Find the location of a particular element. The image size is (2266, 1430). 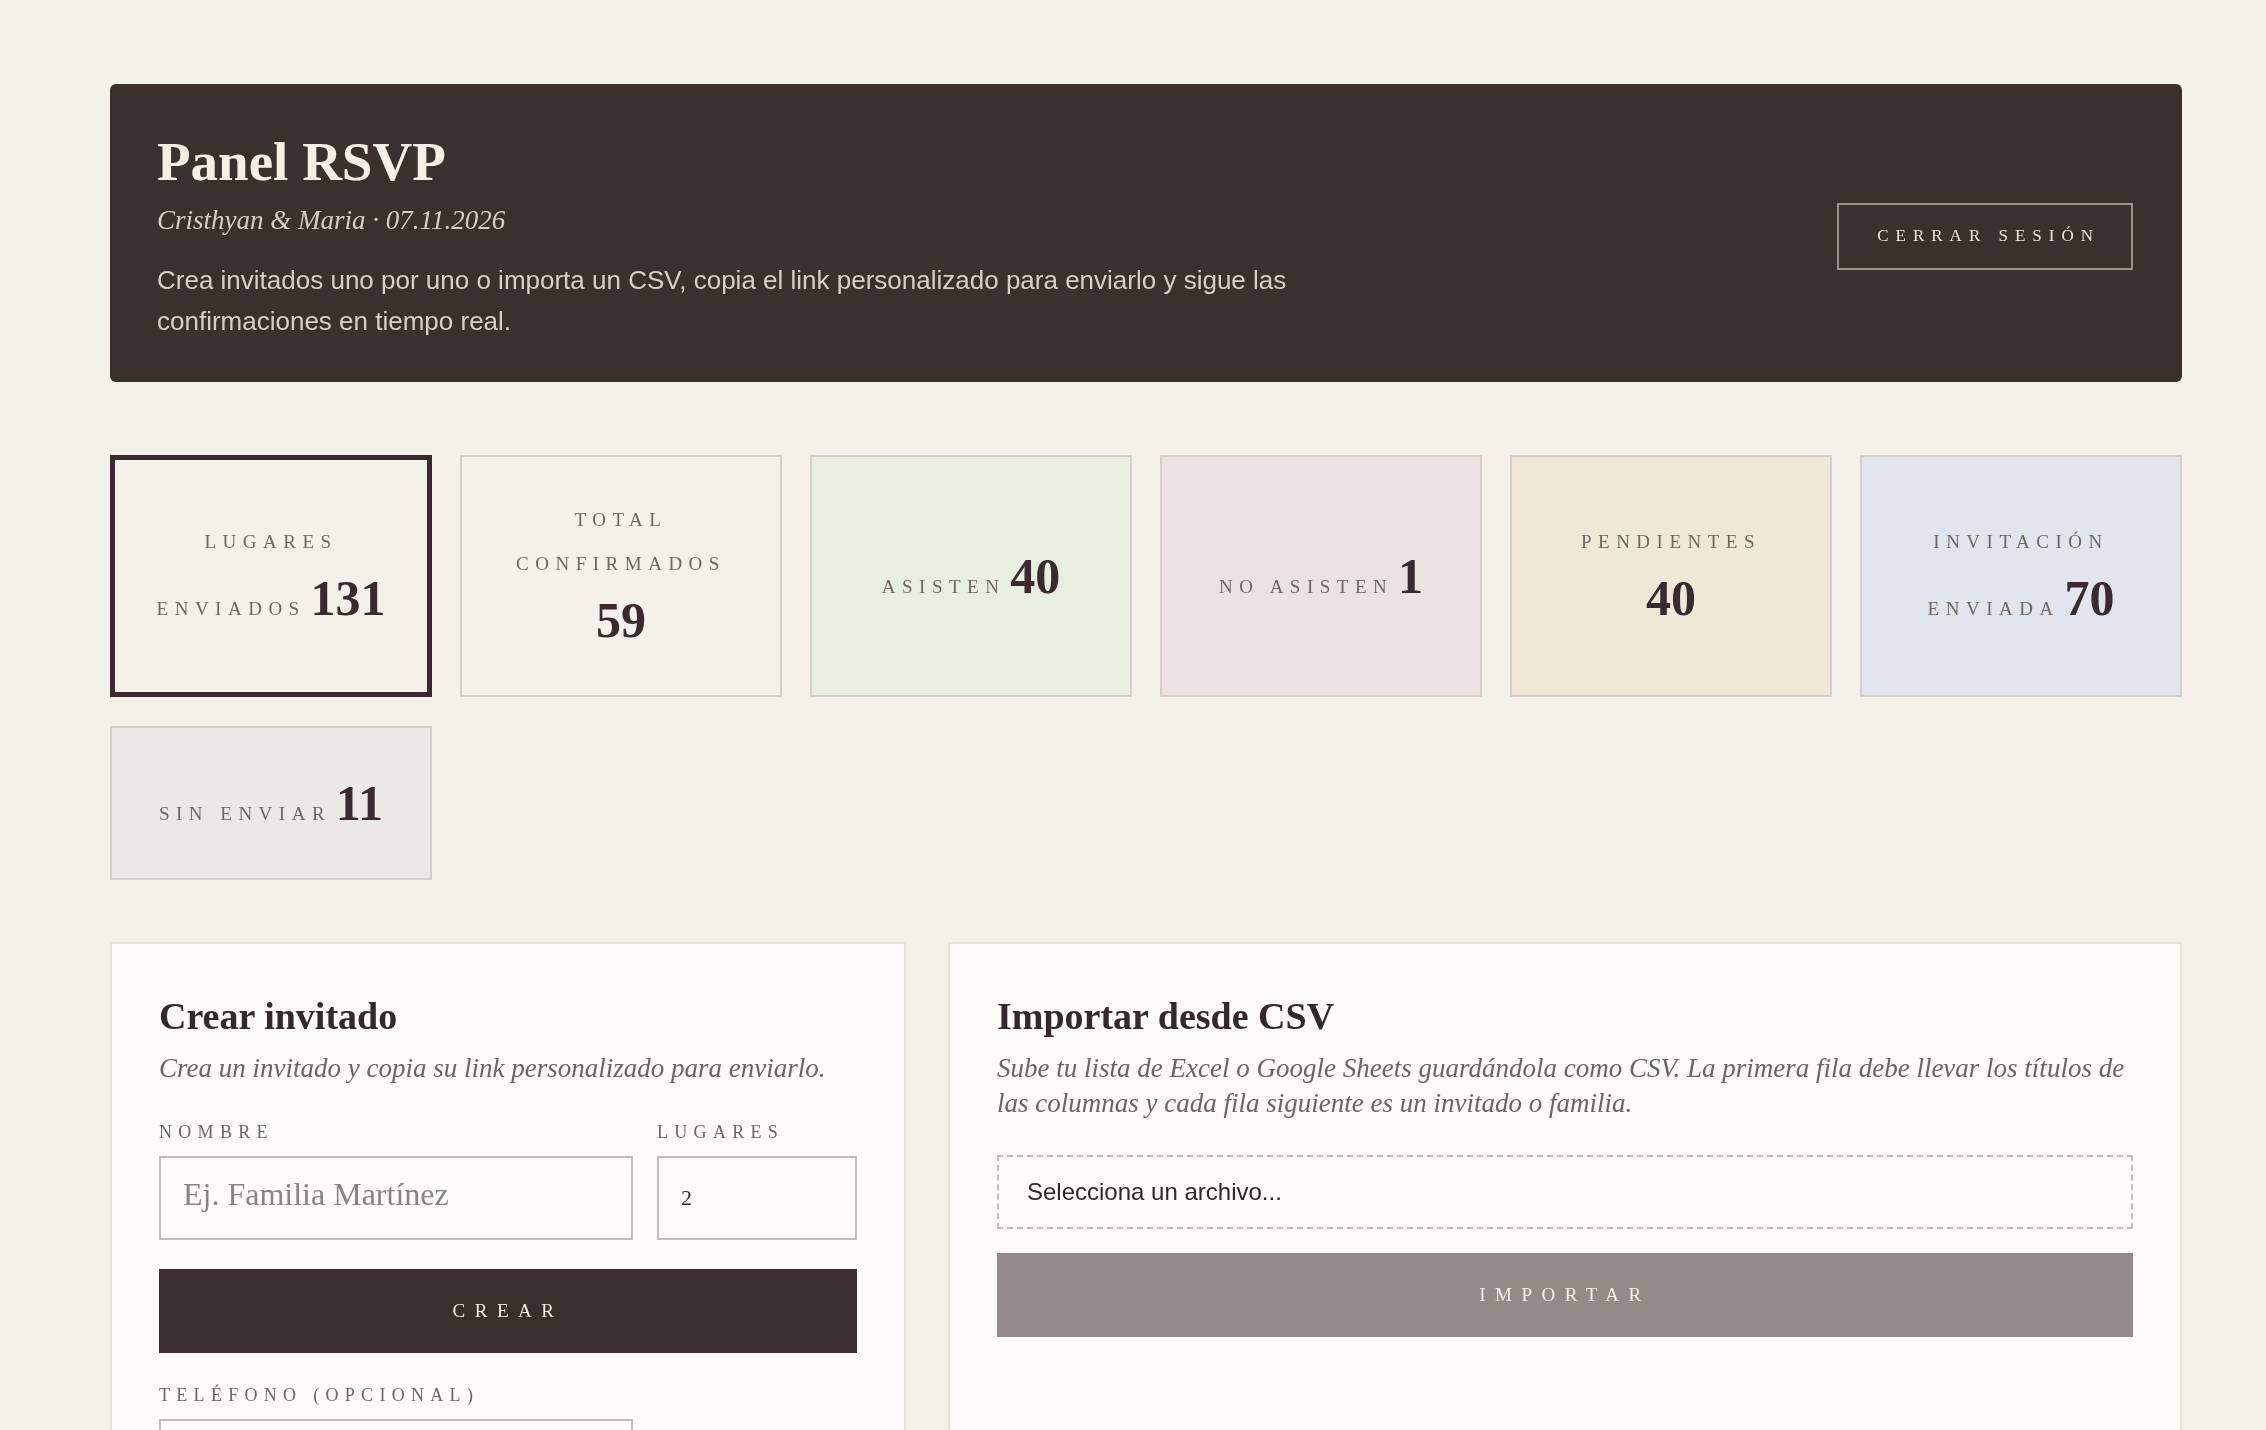

panel-title: Importar desde CSV is located at coordinates (1166, 1016).